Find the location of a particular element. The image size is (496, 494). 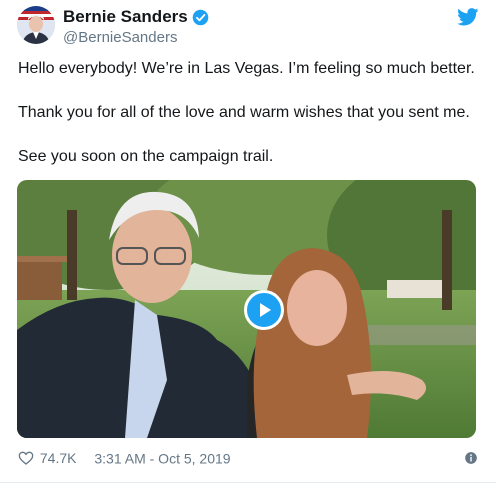

handle: @BernieSanders is located at coordinates (136, 37).